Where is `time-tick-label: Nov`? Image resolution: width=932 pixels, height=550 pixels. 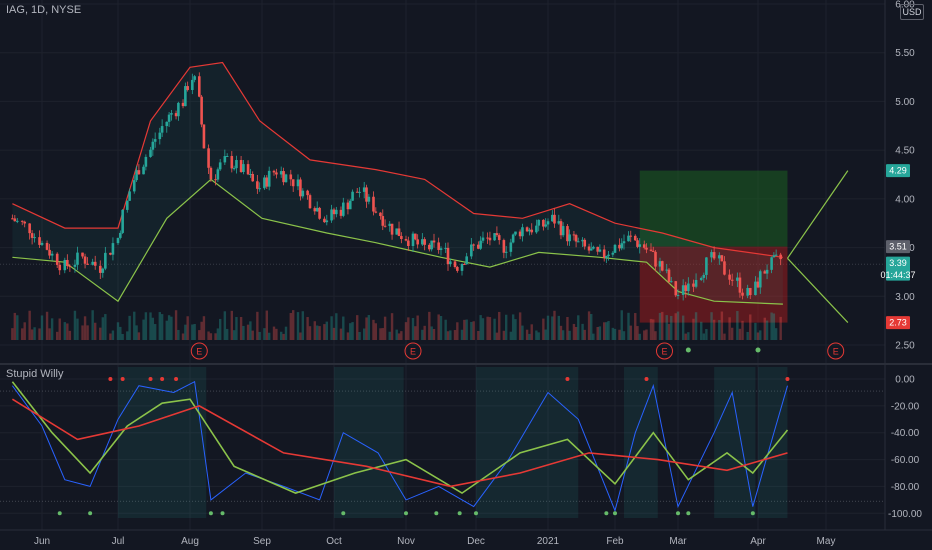
time-tick-label: Nov is located at coordinates (406, 541).